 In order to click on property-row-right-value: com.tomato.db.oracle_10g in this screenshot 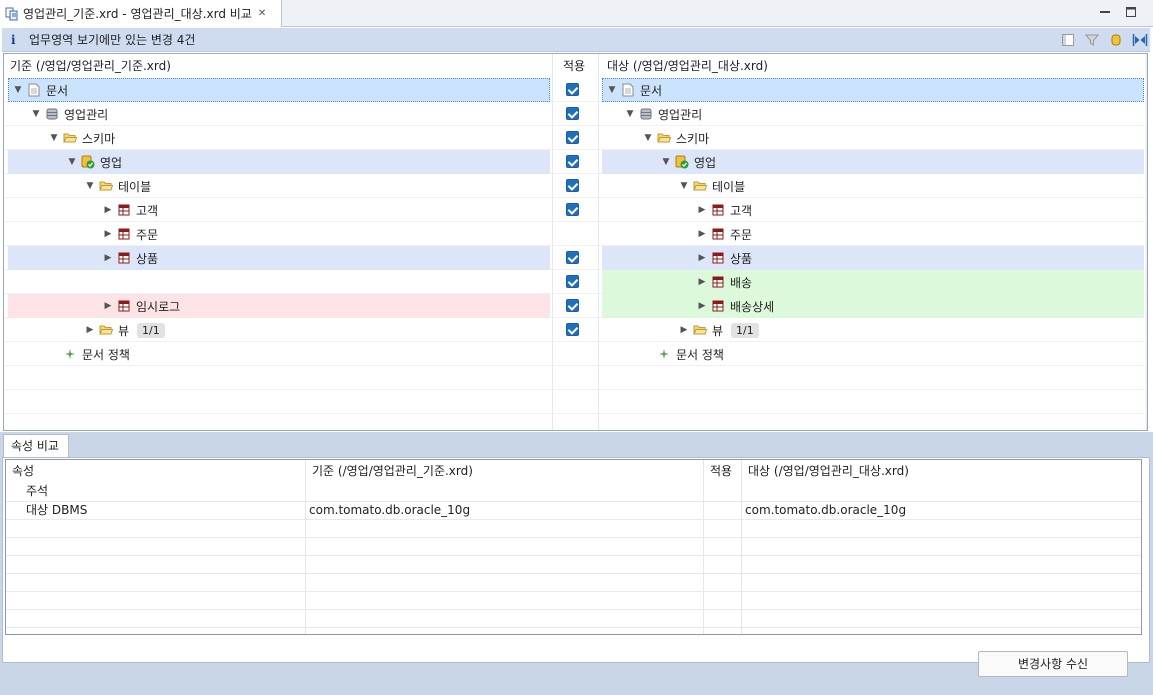, I will do `click(826, 510)`.